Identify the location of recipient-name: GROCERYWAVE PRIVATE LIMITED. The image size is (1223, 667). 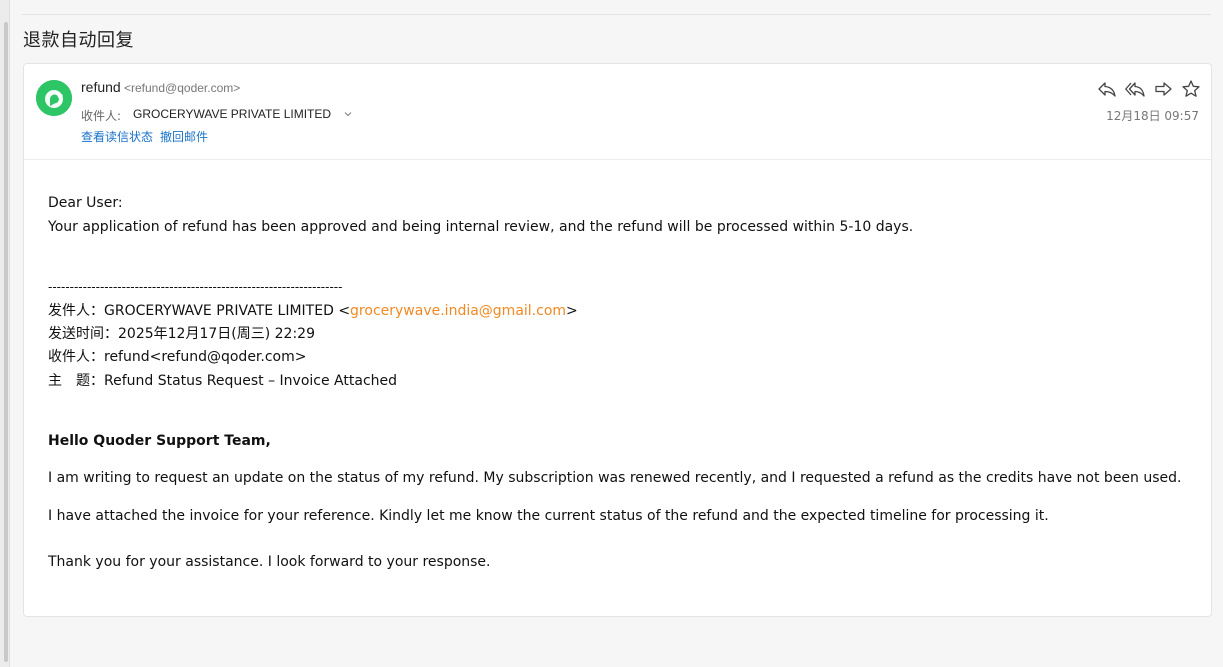
(232, 114).